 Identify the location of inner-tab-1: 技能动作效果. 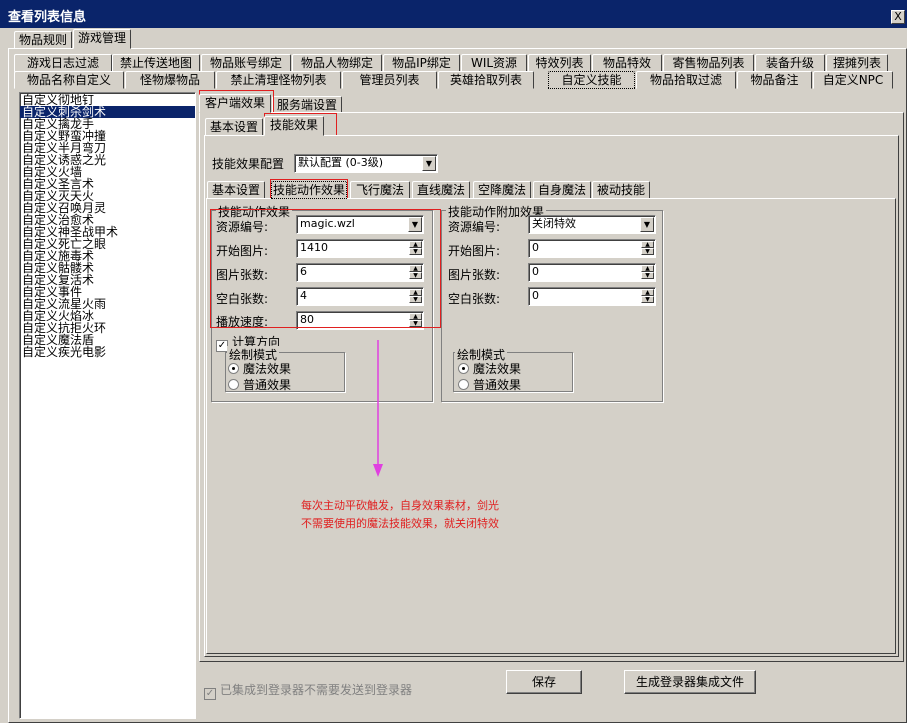
(309, 190).